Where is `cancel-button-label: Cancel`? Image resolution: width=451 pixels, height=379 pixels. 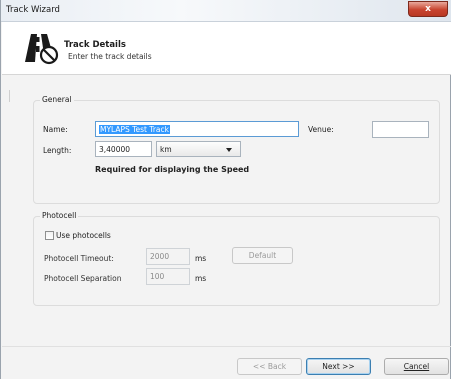 cancel-button-label: Cancel is located at coordinates (416, 366).